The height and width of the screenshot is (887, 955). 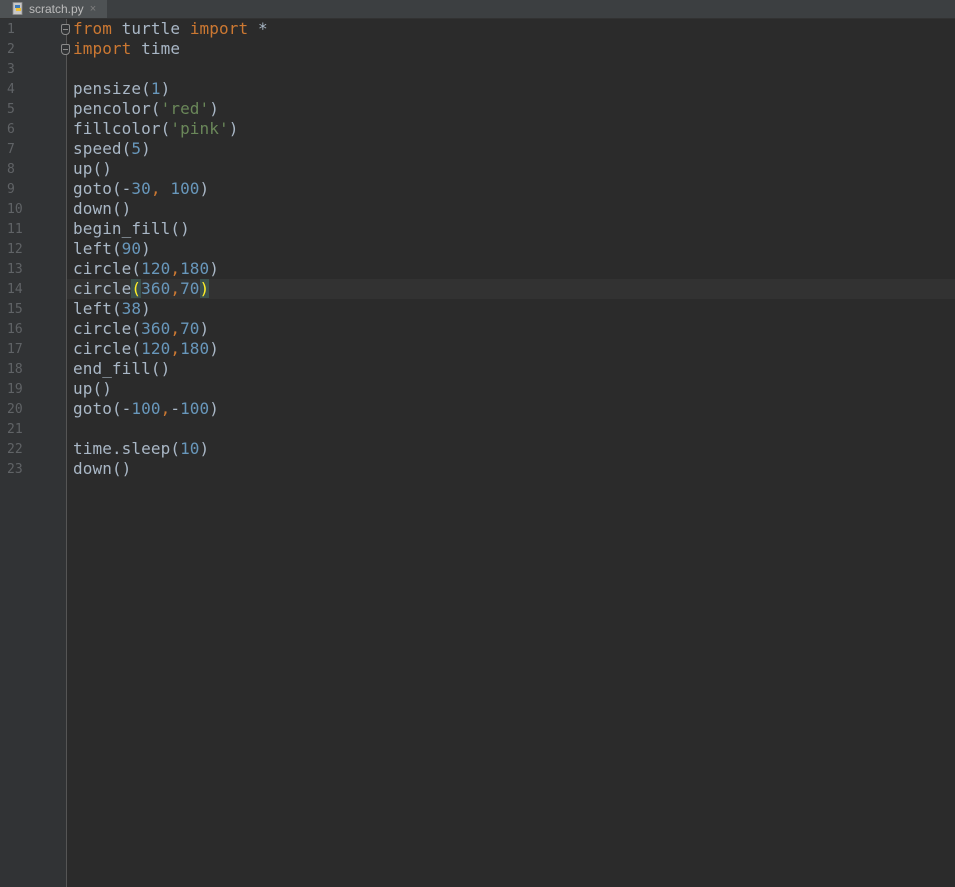 What do you see at coordinates (15, 249) in the screenshot?
I see `line-number: 12` at bounding box center [15, 249].